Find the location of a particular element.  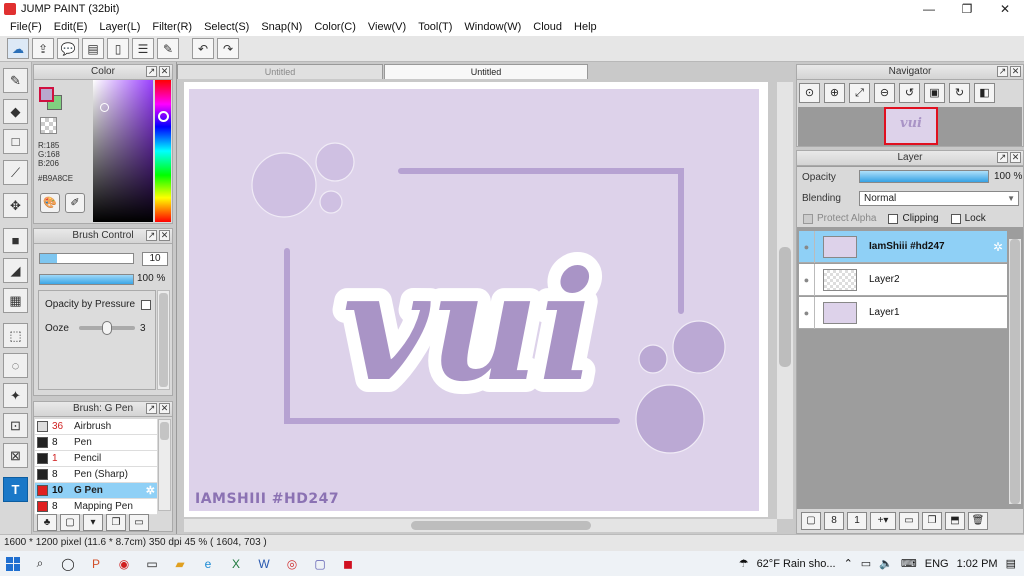

brush-list-item: 8 Pen is located at coordinates (96, 443).